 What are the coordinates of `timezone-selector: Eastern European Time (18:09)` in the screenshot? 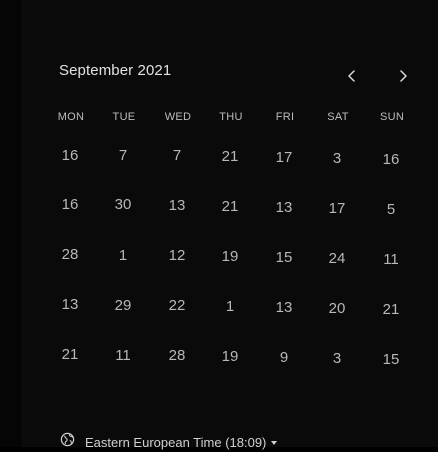 It's located at (169, 442).